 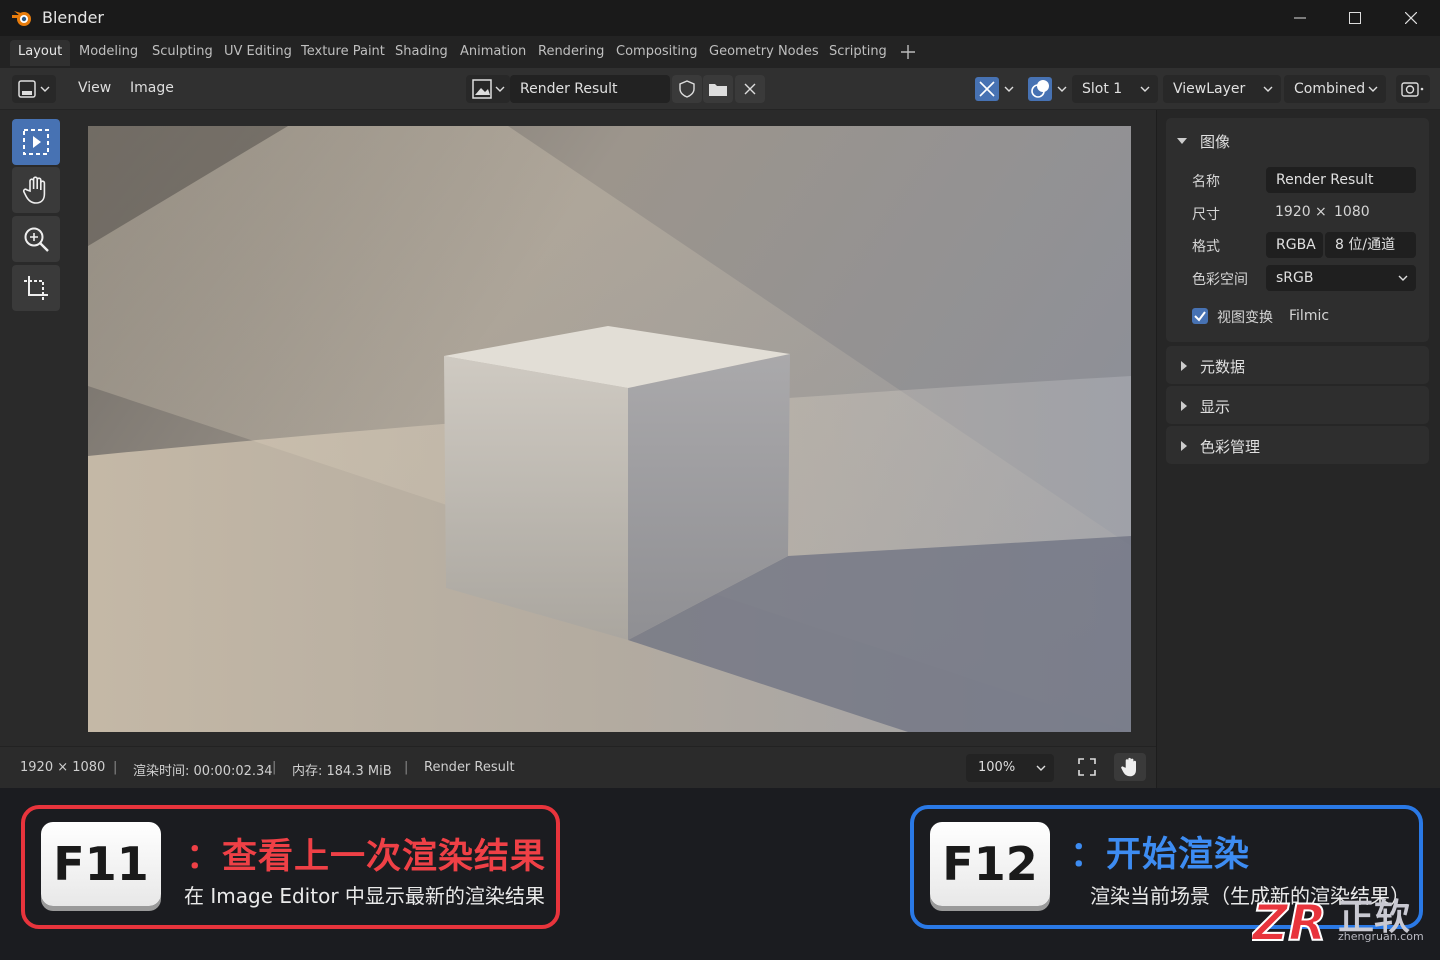 I want to click on zoom-icon, so click(x=36, y=239).